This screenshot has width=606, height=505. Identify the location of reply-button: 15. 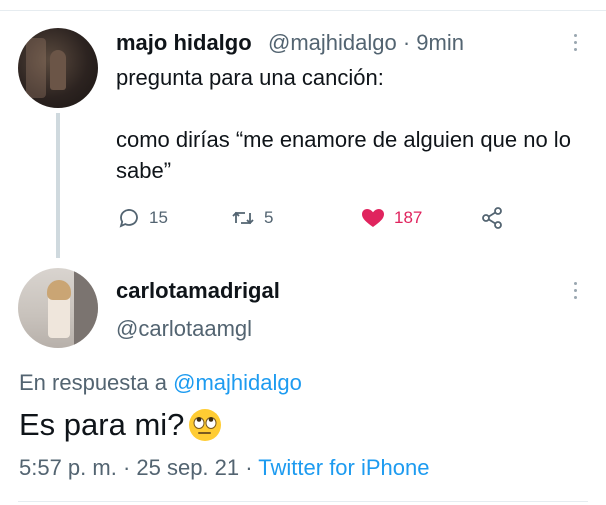
(142, 218).